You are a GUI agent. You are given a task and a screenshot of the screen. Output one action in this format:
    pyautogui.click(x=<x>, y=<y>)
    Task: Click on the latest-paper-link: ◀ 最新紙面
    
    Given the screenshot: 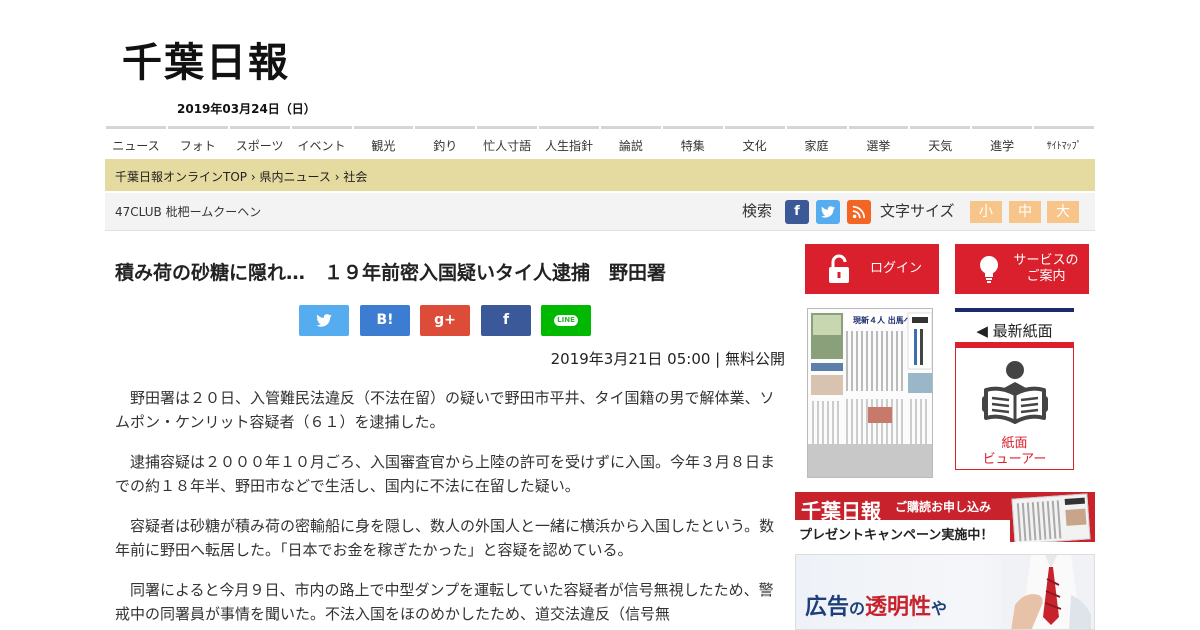 What is the action you would take?
    pyautogui.click(x=1014, y=328)
    